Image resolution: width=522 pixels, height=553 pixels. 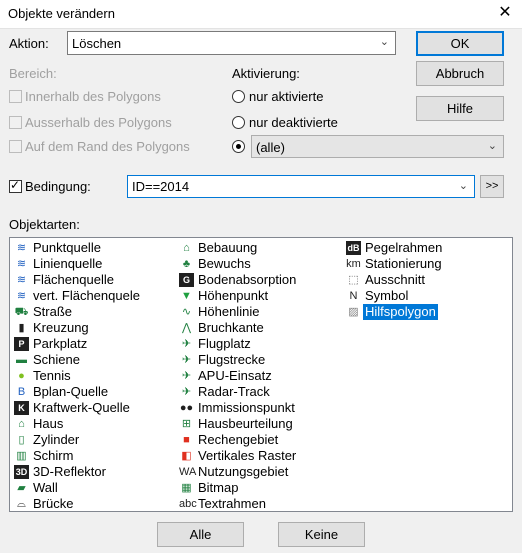 What do you see at coordinates (21, 488) in the screenshot?
I see `wall-icon: ▰` at bounding box center [21, 488].